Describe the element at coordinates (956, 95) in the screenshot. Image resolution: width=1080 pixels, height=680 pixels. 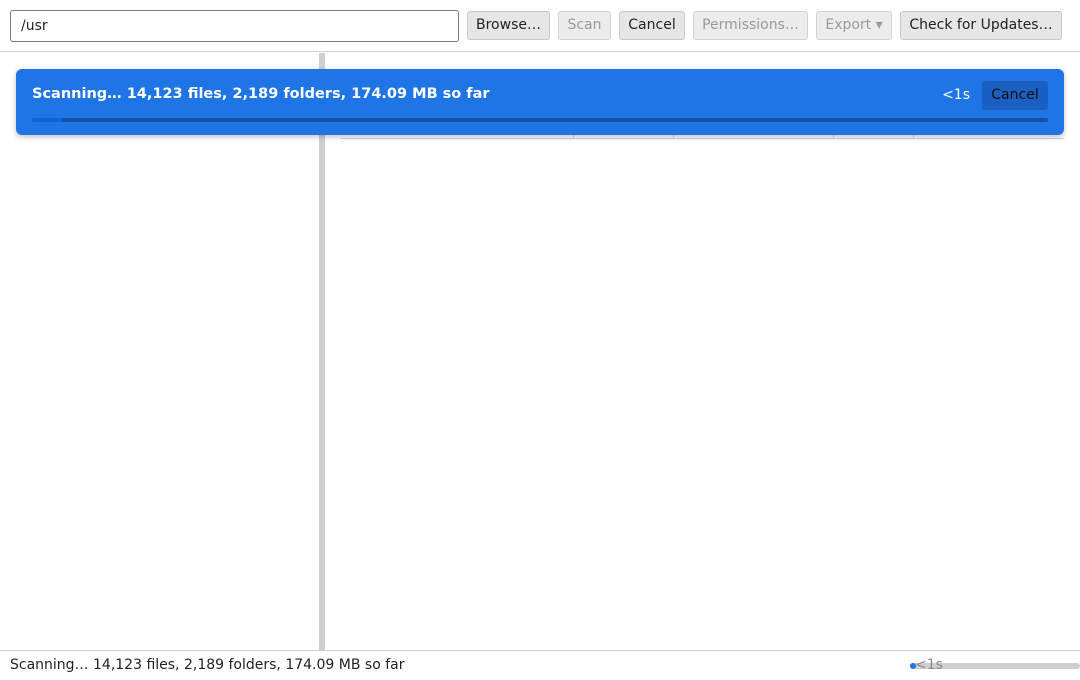
I see `scan-eta: <1s` at that location.